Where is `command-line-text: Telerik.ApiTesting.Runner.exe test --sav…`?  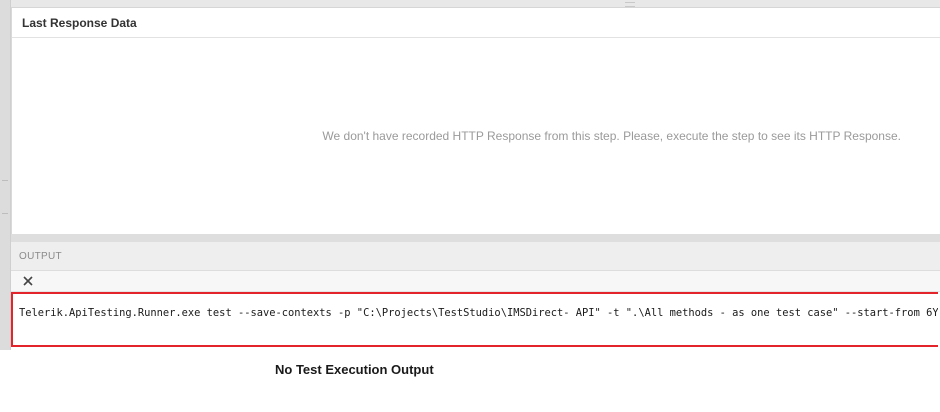
command-line-text: Telerik.ApiTesting.Runner.exe test --sav… is located at coordinates (478, 313).